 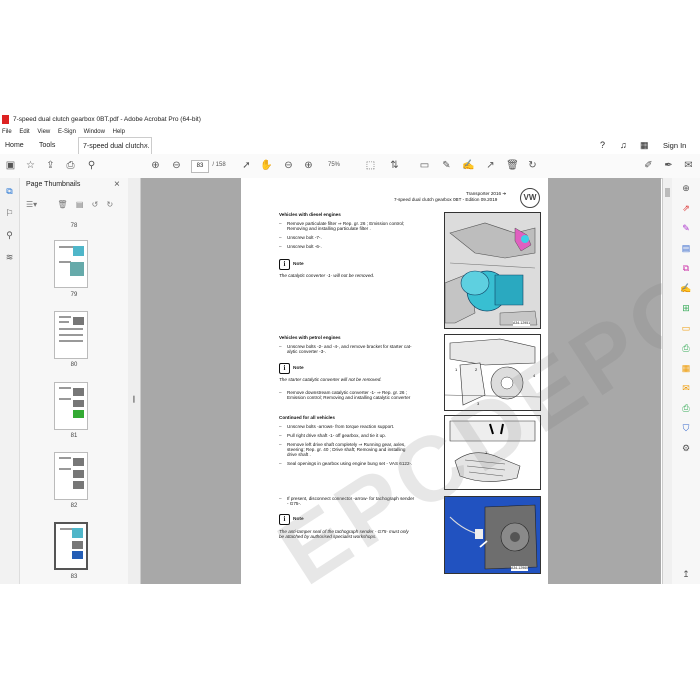 I want to click on zoom-level-select: 75%, so click(x=334, y=165).